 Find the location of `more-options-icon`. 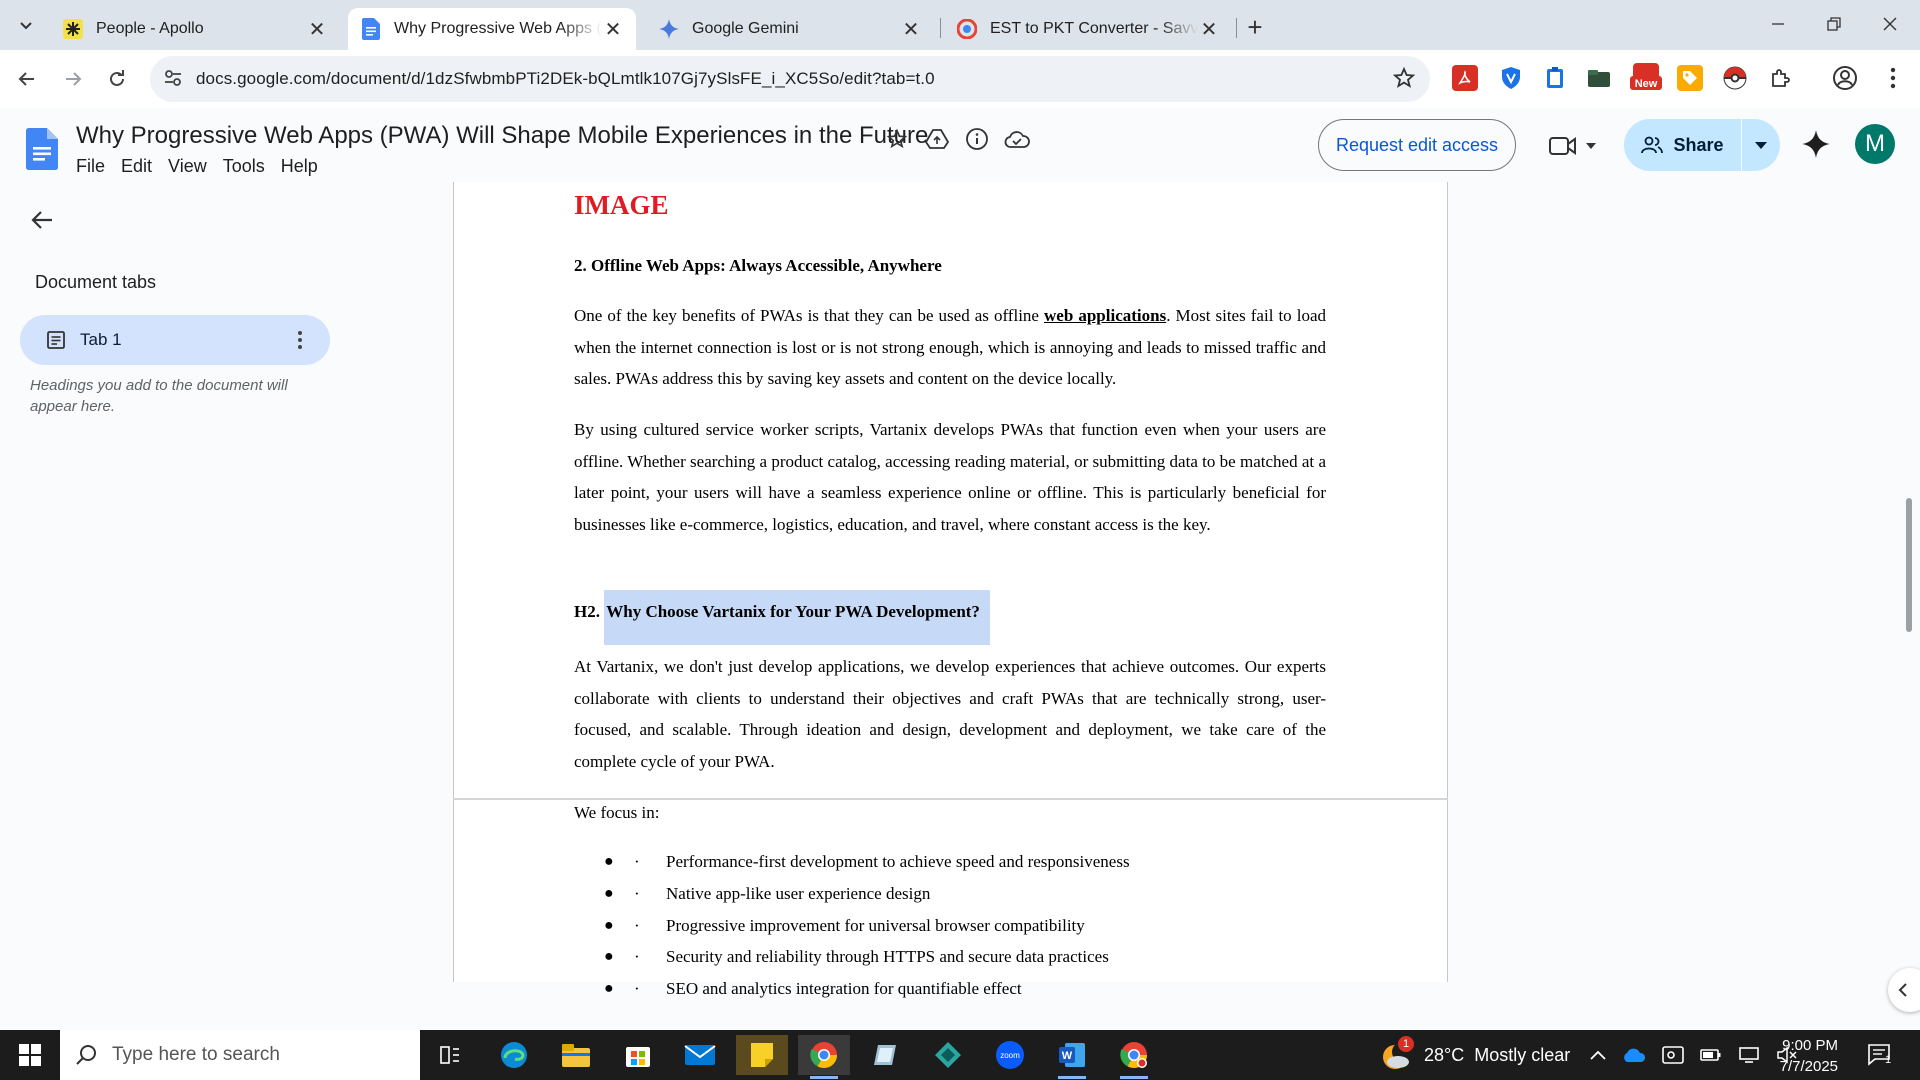

more-options-icon is located at coordinates (300, 340).